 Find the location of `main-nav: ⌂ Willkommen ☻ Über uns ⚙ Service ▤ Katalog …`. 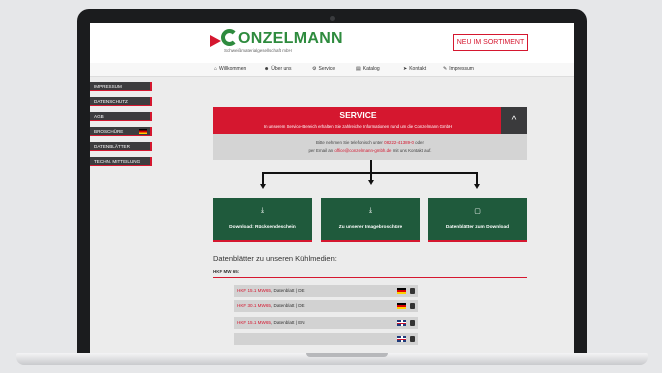

main-nav: ⌂ Willkommen ☻ Über uns ⚙ Service ▤ Katalog … is located at coordinates (332, 70).